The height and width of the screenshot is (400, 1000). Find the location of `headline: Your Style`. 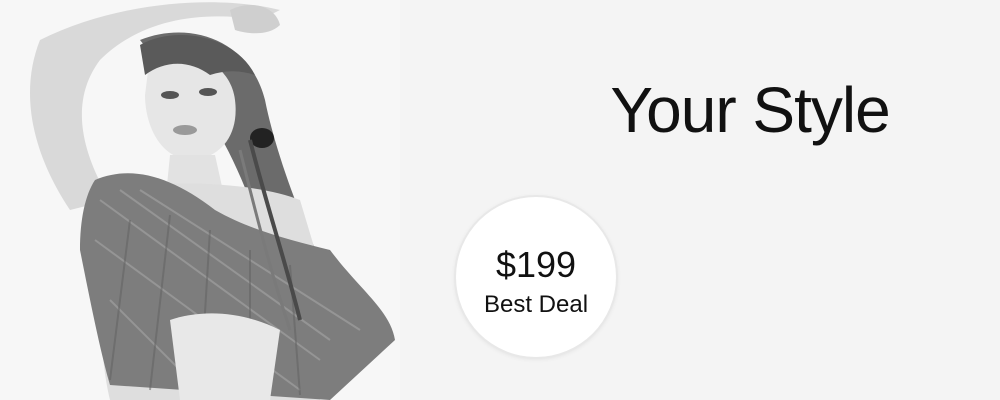

headline: Your Style is located at coordinates (750, 110).